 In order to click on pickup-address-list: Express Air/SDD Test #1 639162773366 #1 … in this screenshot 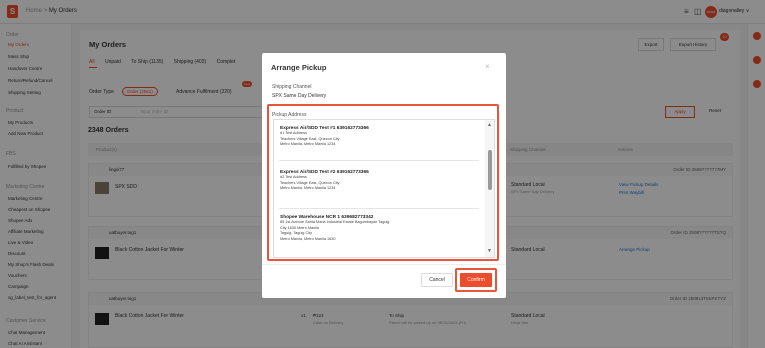, I will do `click(384, 188)`.